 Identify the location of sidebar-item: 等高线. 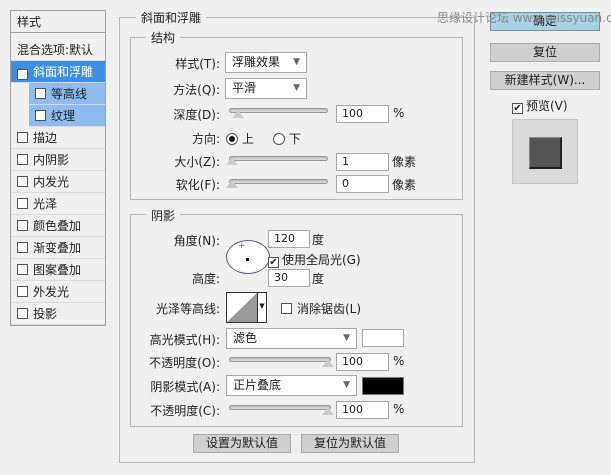
(67, 94).